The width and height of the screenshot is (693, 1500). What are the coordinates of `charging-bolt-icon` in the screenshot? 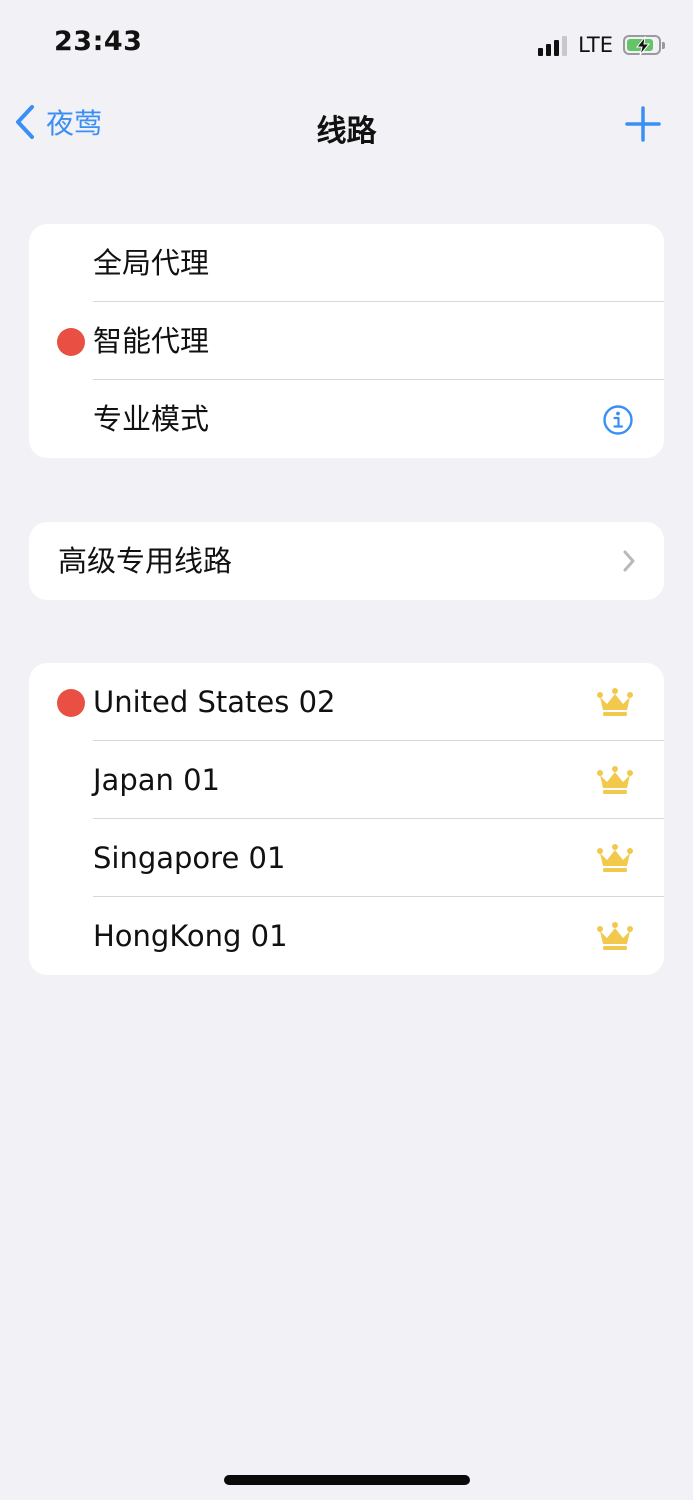 It's located at (643, 46).